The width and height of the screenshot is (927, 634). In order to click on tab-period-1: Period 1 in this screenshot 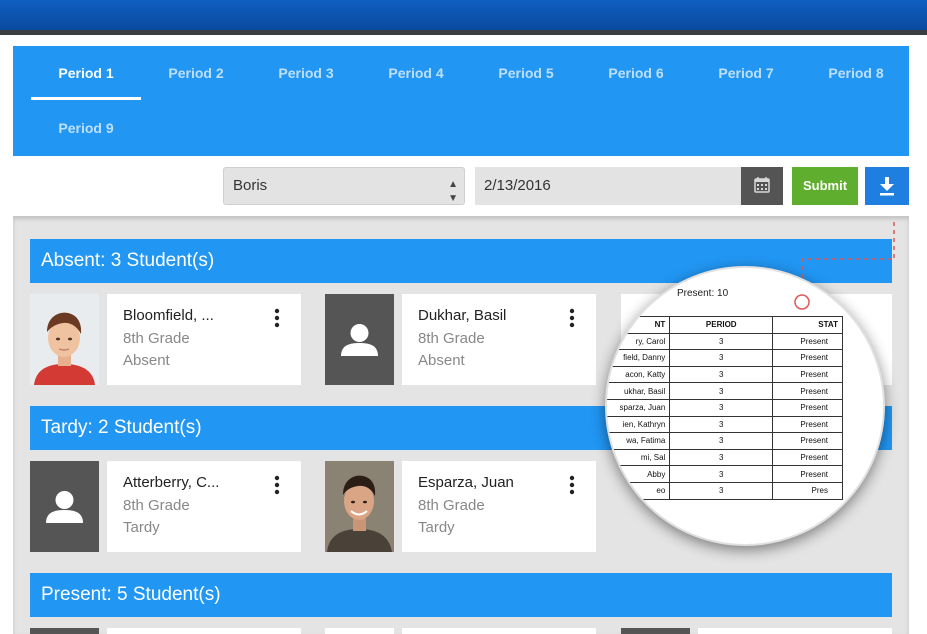, I will do `click(86, 73)`.